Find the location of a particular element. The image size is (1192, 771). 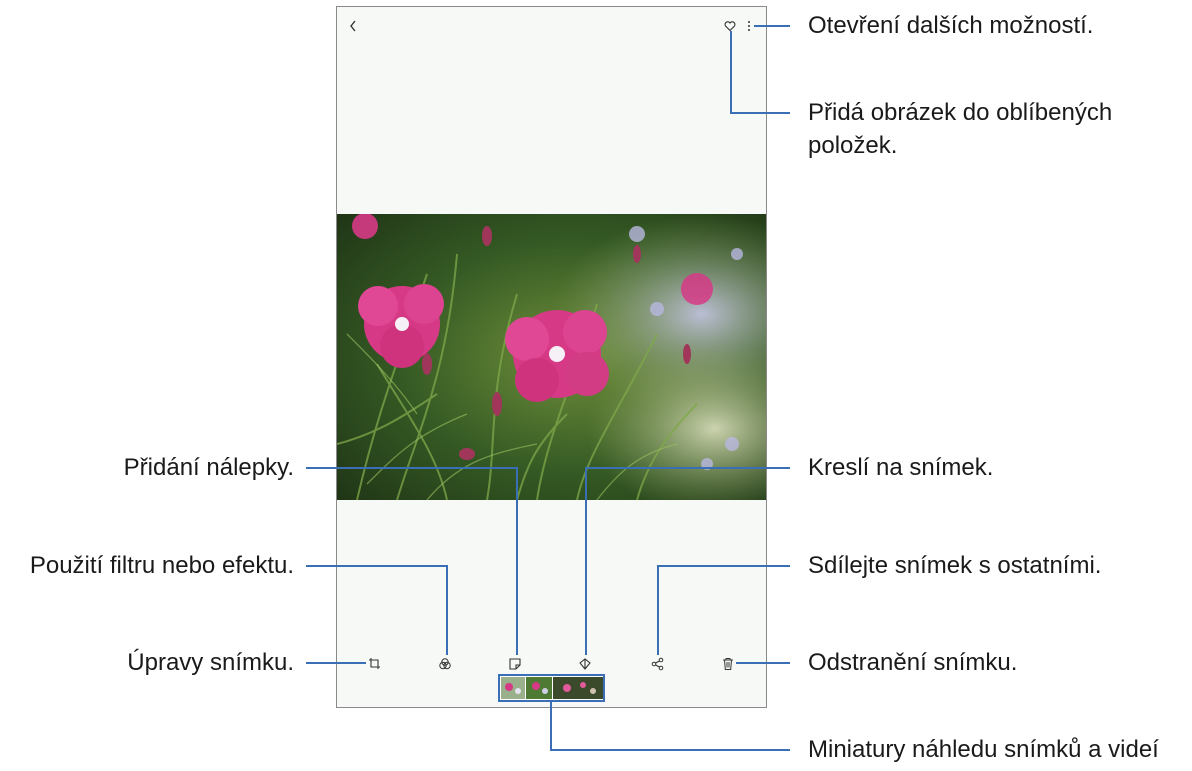

callout-delete: Odstranění snímku. is located at coordinates (913, 662).